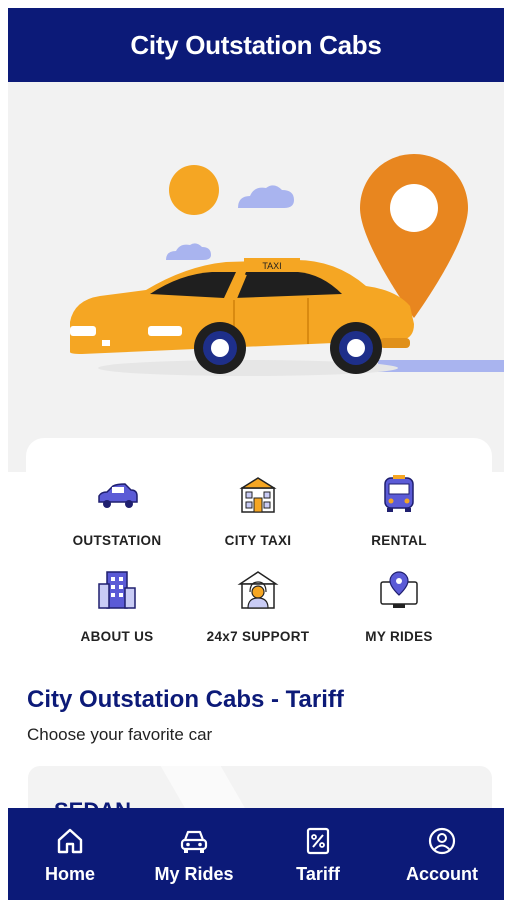 This screenshot has height=900, width=512. What do you see at coordinates (442, 841) in the screenshot?
I see `user-circle-icon` at bounding box center [442, 841].